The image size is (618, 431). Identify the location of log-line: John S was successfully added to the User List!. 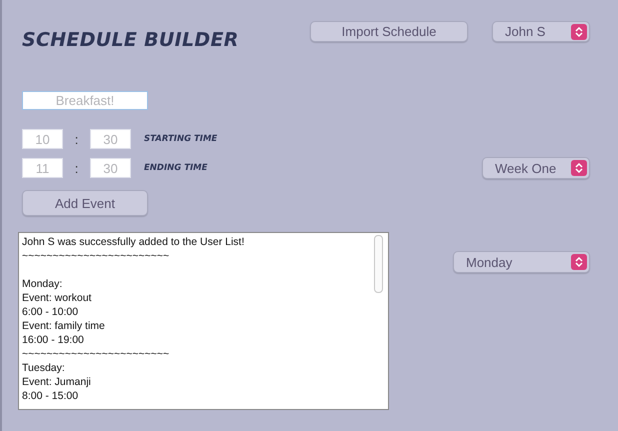
(133, 242).